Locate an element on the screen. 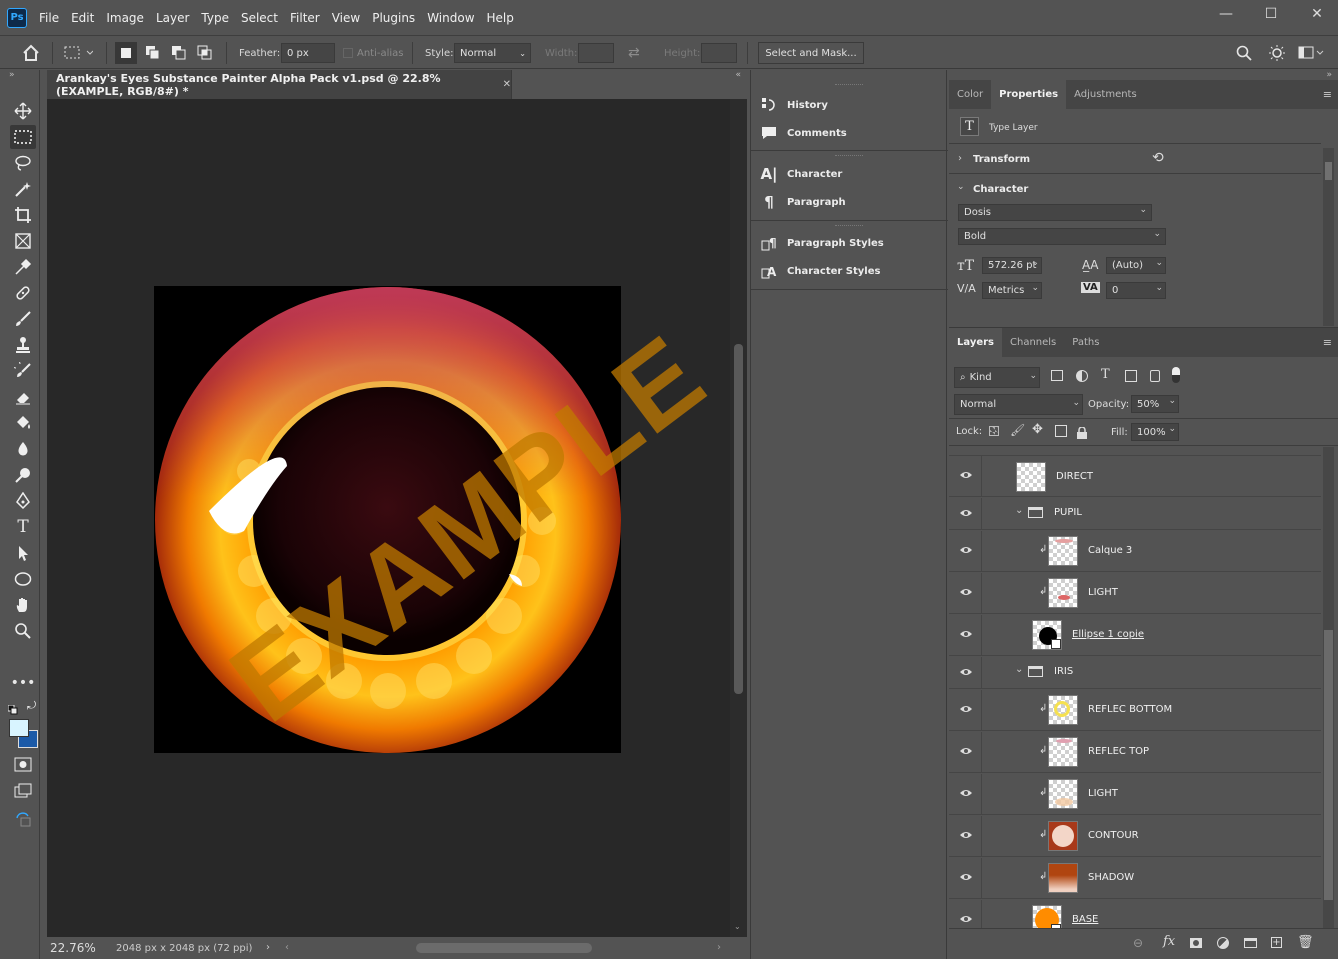 The width and height of the screenshot is (1338, 959). menu-window: Window is located at coordinates (450, 18).